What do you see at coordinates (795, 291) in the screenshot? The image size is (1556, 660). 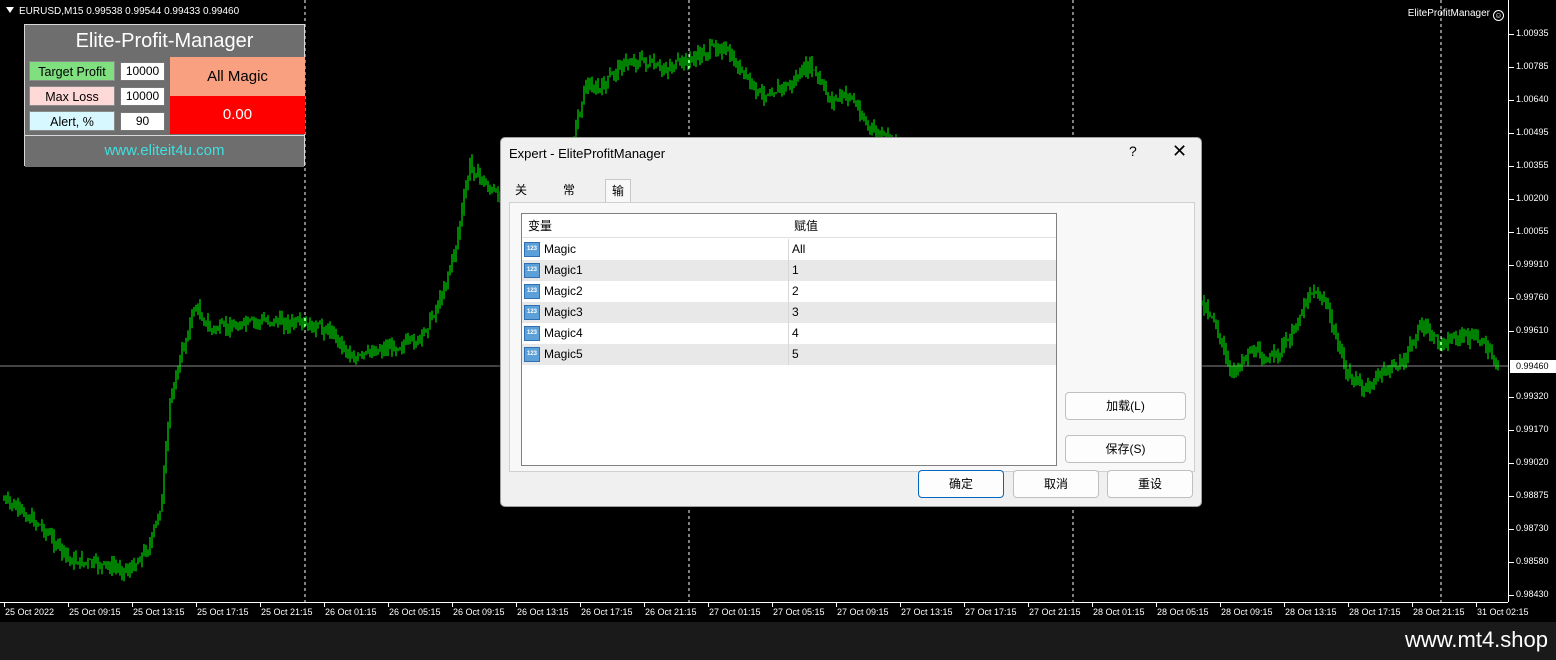 I see `param-value: 2` at bounding box center [795, 291].